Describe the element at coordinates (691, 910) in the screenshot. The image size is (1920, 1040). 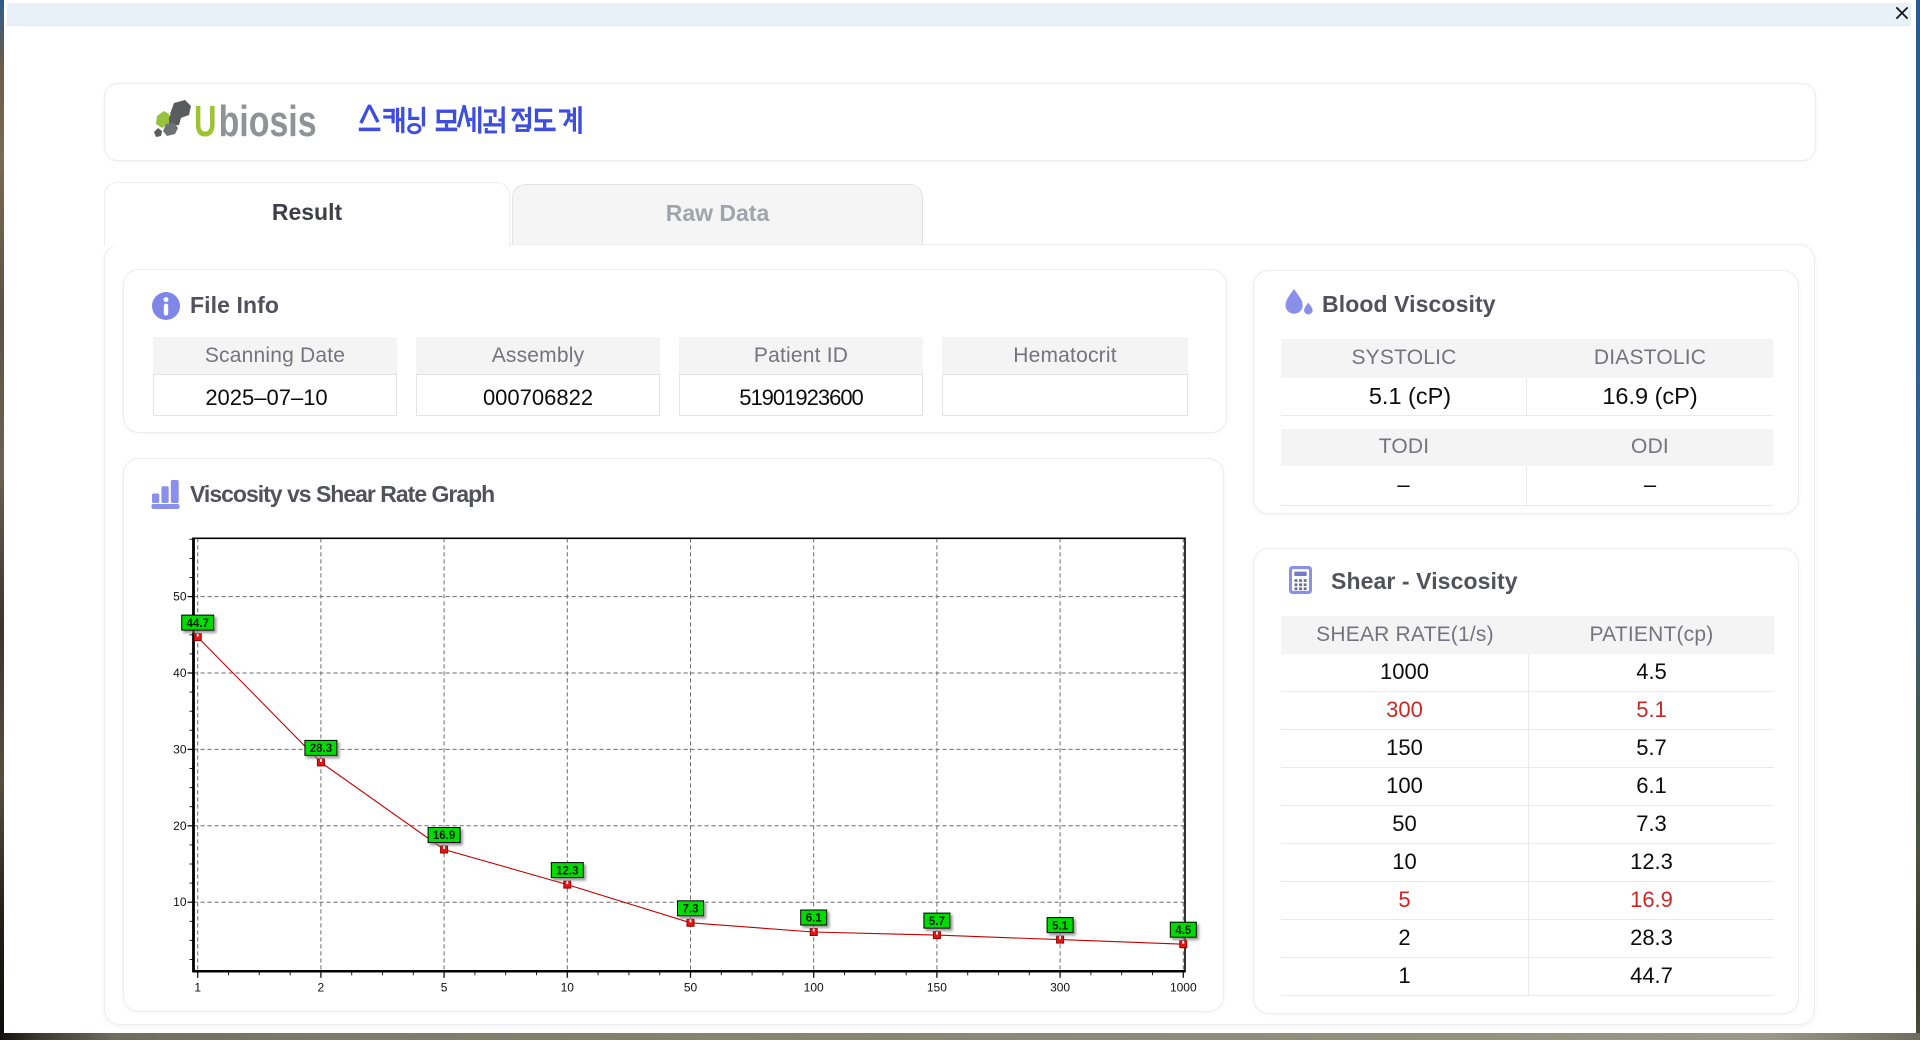
I see `svg-text: 7.3` at that location.